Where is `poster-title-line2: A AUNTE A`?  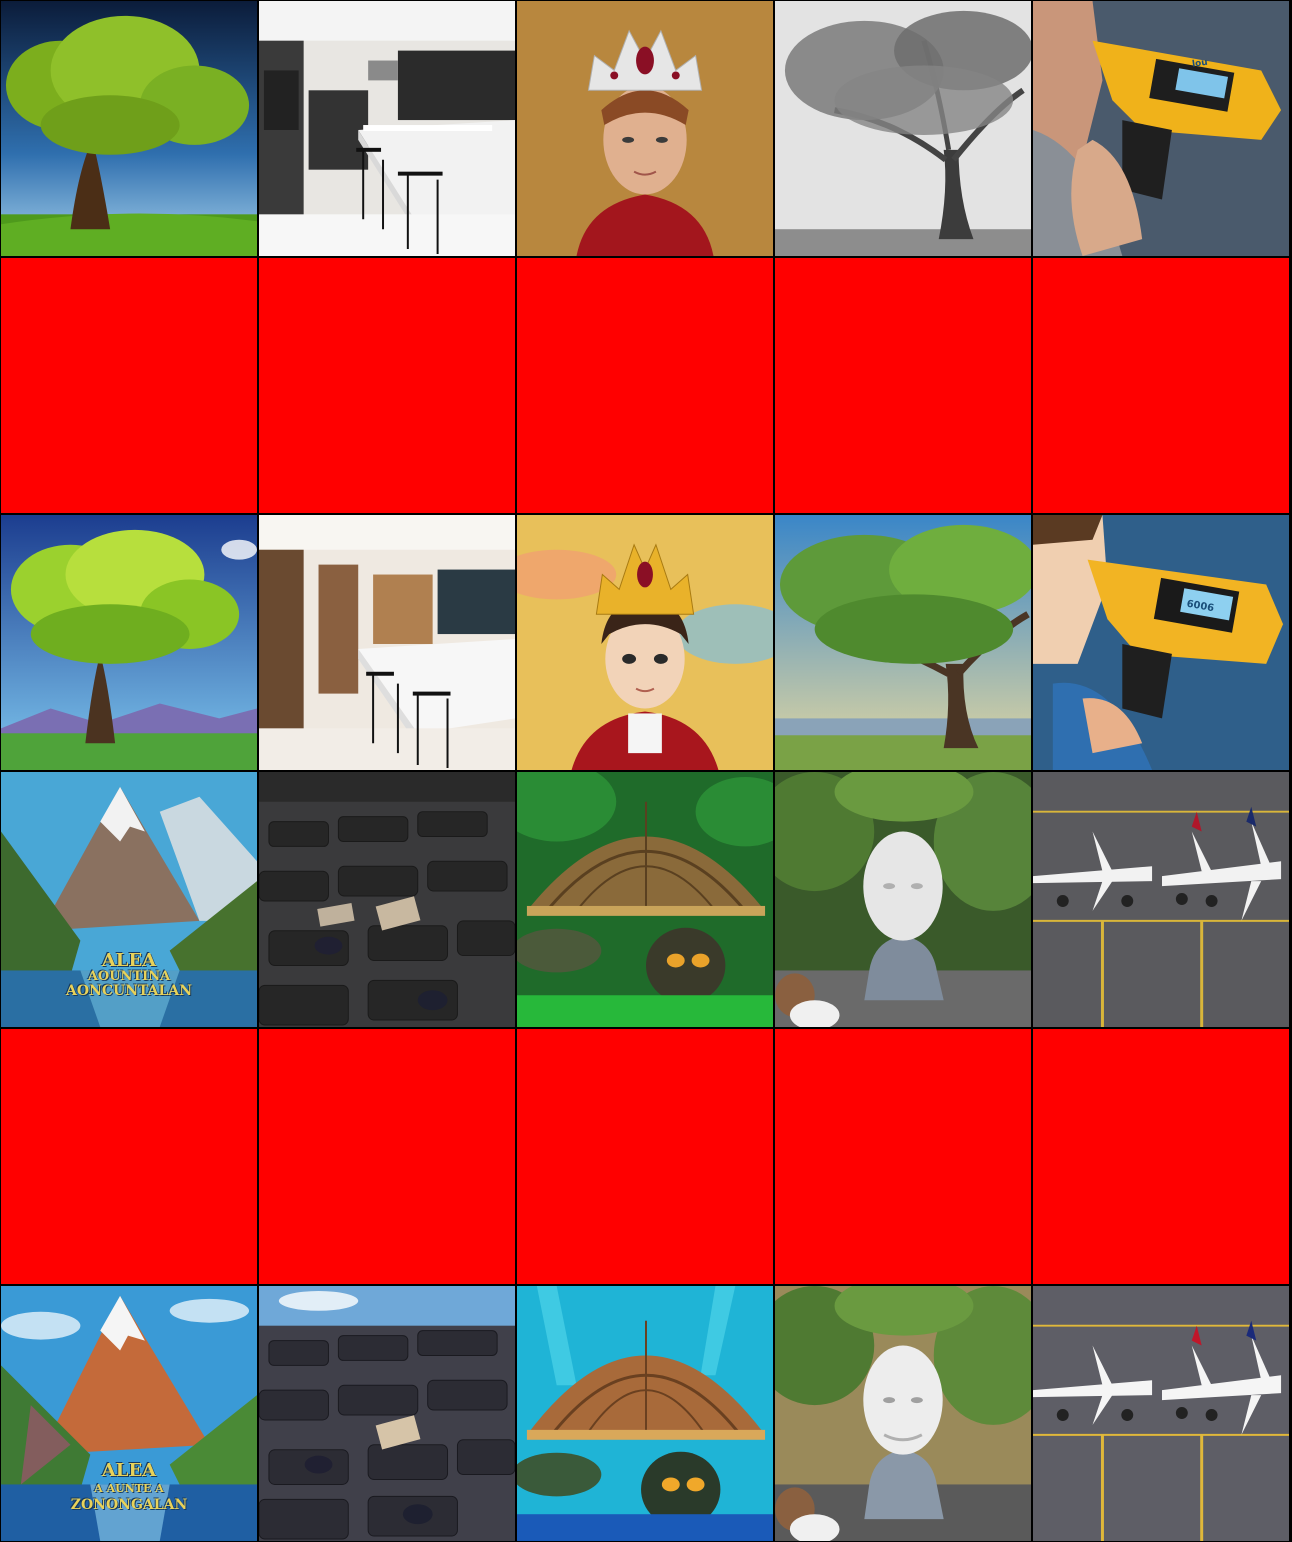 poster-title-line2: A AUNTE A is located at coordinates (129, 1488).